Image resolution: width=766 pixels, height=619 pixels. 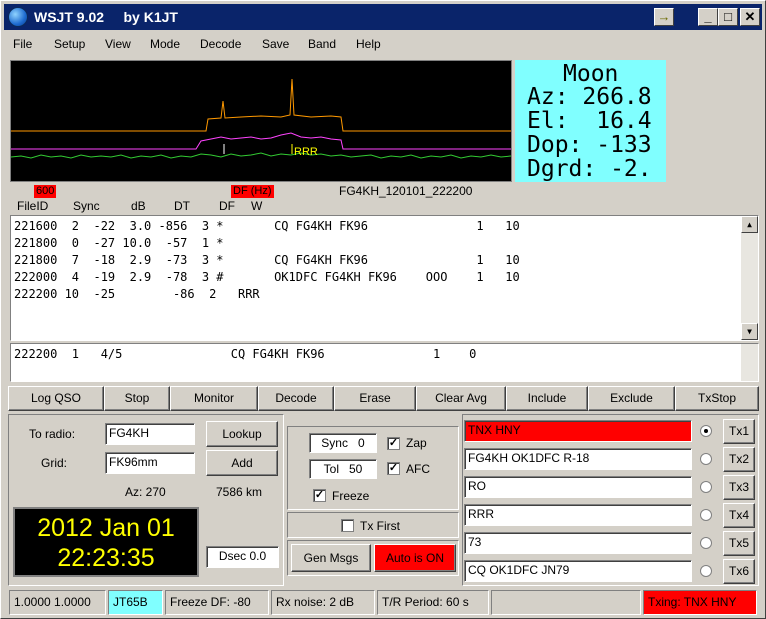 I want to click on dsec-display: Dsec 0.0, so click(x=242, y=557).